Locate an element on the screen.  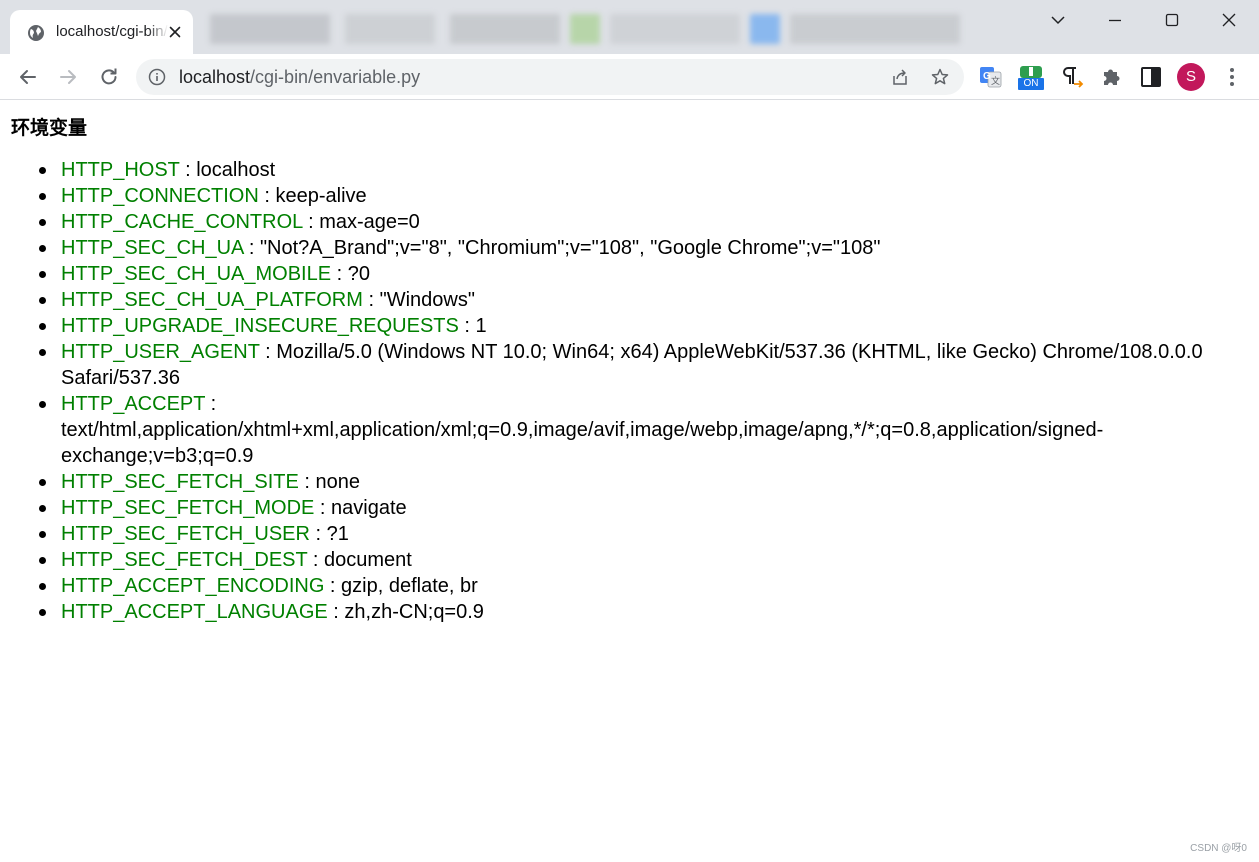
env-var-key: HTTP_UPGRADE_INSECURE_REQUESTS is located at coordinates (260, 326).